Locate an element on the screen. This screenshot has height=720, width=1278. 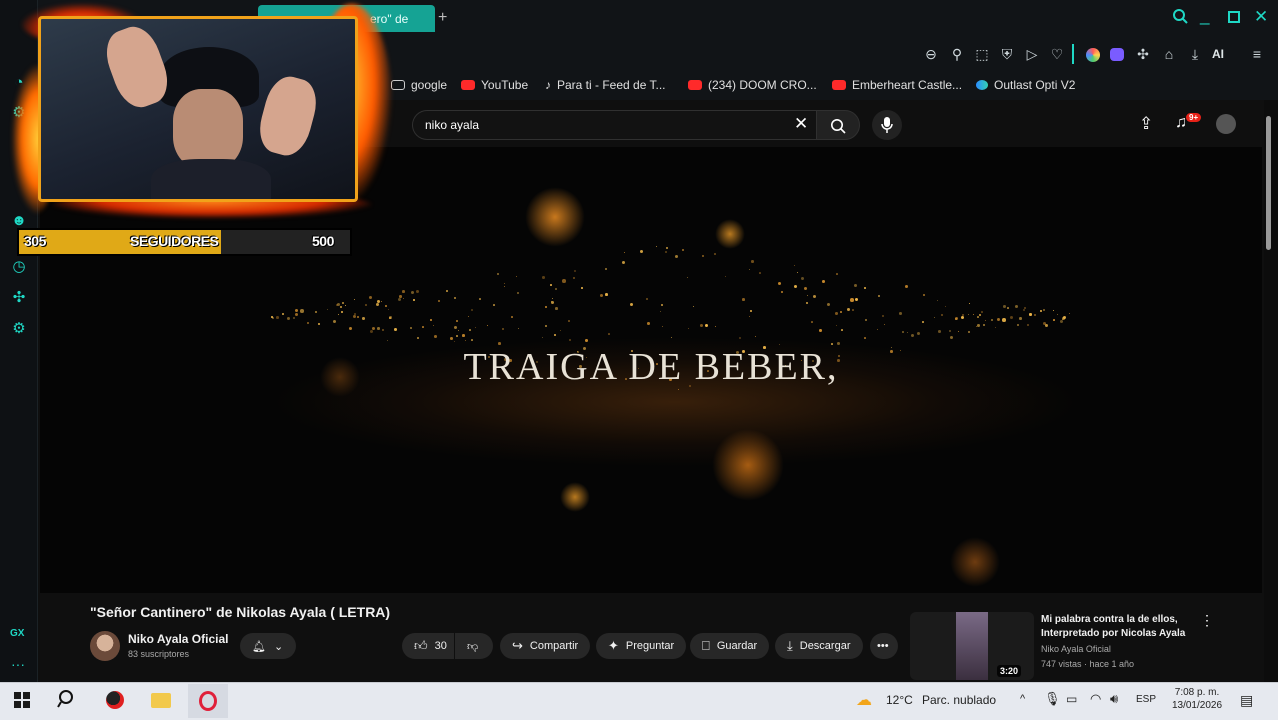
search-button is located at coordinates (838, 125).